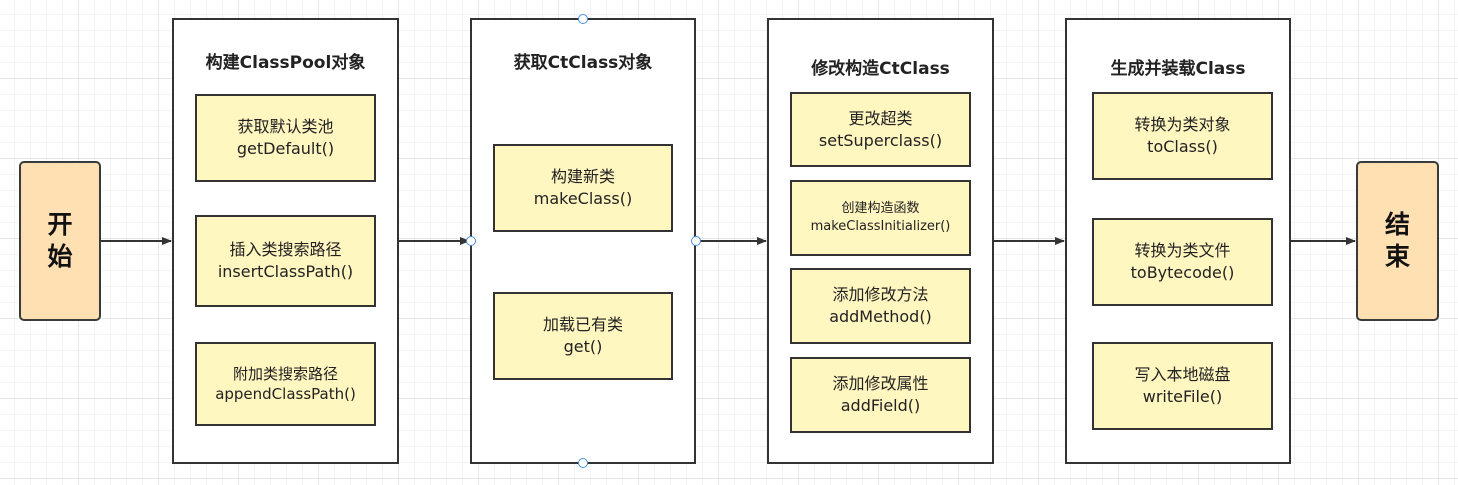 This screenshot has width=1458, height=485. I want to click on step-description: 获取默认类池, so click(285, 127).